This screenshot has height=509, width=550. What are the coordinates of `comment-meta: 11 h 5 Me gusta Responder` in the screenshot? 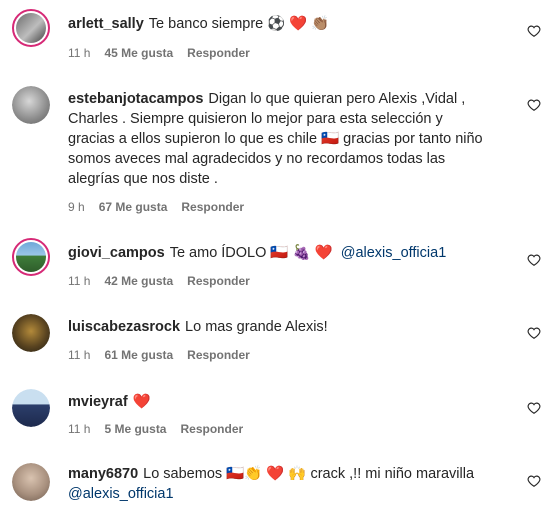 It's located at (162, 429).